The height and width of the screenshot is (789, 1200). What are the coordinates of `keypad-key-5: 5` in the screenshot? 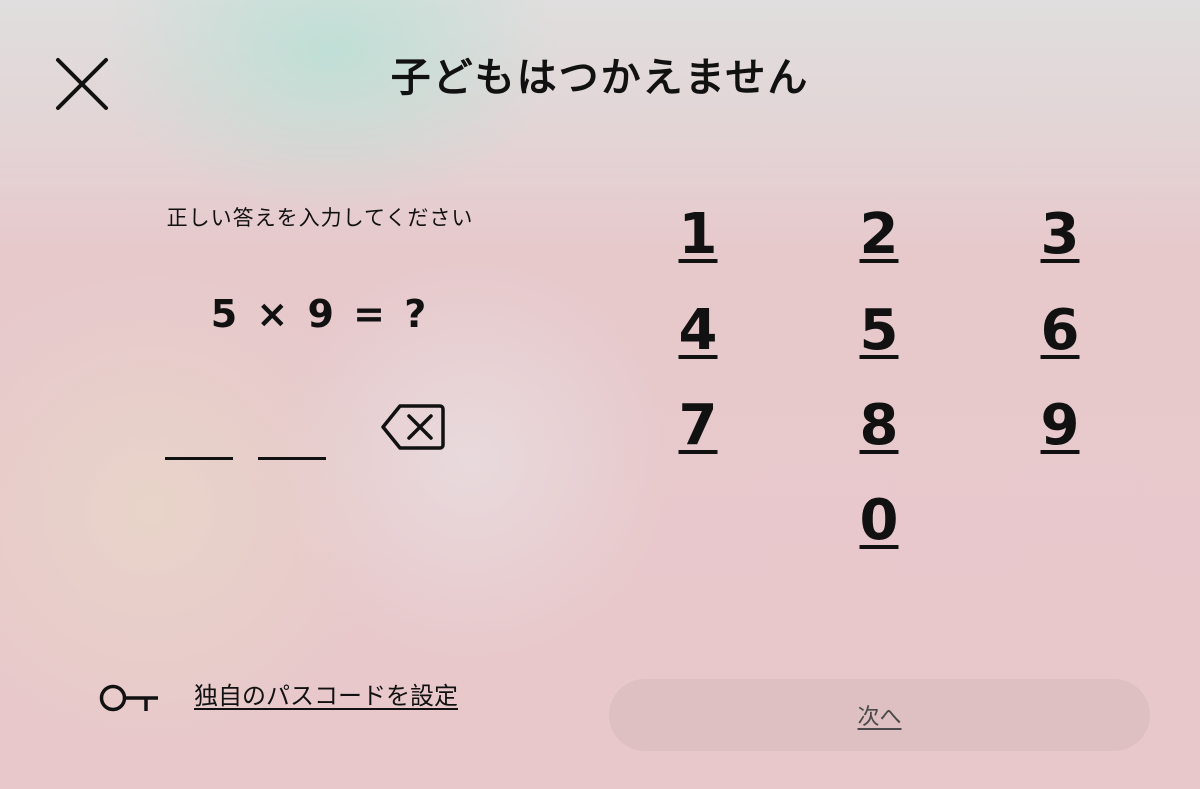 It's located at (879, 331).